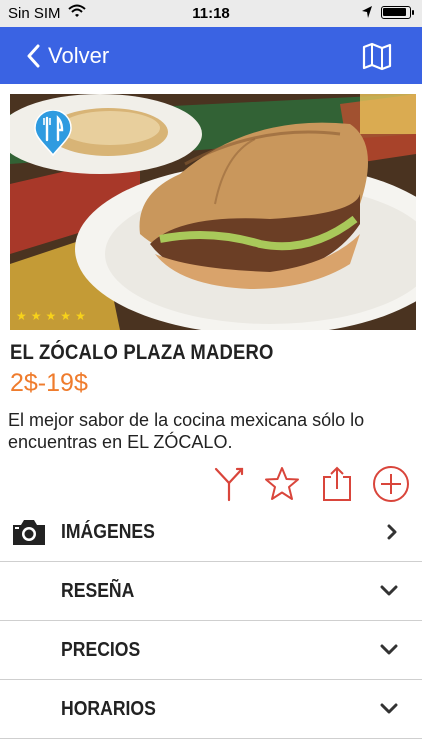 The width and height of the screenshot is (422, 750). What do you see at coordinates (142, 352) in the screenshot?
I see `place-name: EL ZÓCALO PLAZA MADERO` at bounding box center [142, 352].